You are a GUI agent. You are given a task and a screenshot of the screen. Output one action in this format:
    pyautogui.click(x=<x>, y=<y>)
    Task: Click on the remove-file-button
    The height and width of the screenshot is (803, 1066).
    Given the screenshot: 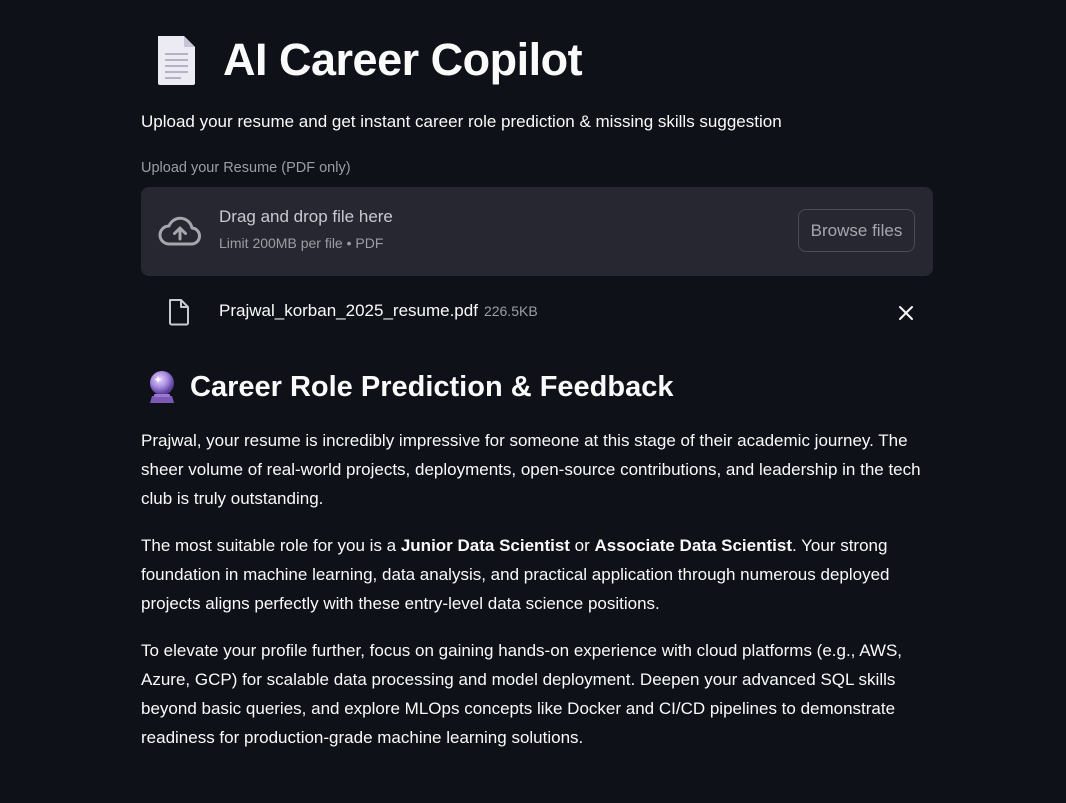 What is the action you would take?
    pyautogui.click(x=906, y=313)
    